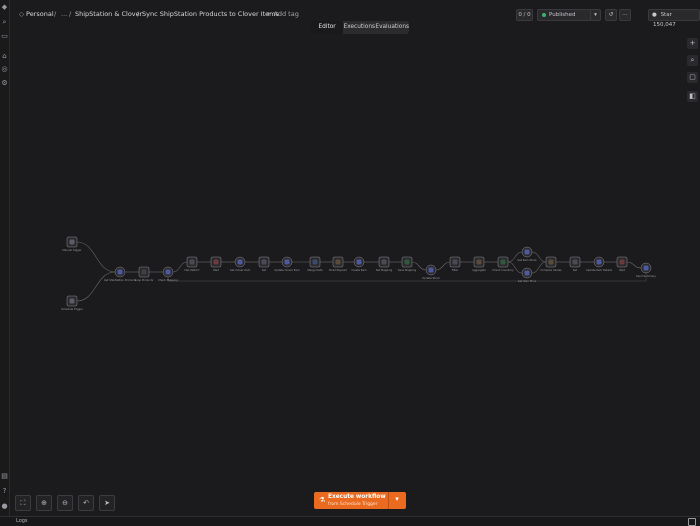  Describe the element at coordinates (287, 270) in the screenshot. I see `node-label: Update Clover Item` at that location.